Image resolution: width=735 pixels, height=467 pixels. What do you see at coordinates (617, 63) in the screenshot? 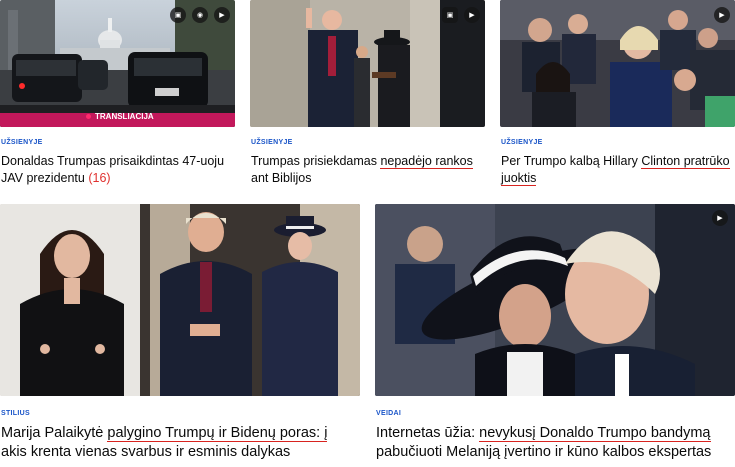
I see `article-image-audience: ▶` at bounding box center [617, 63].